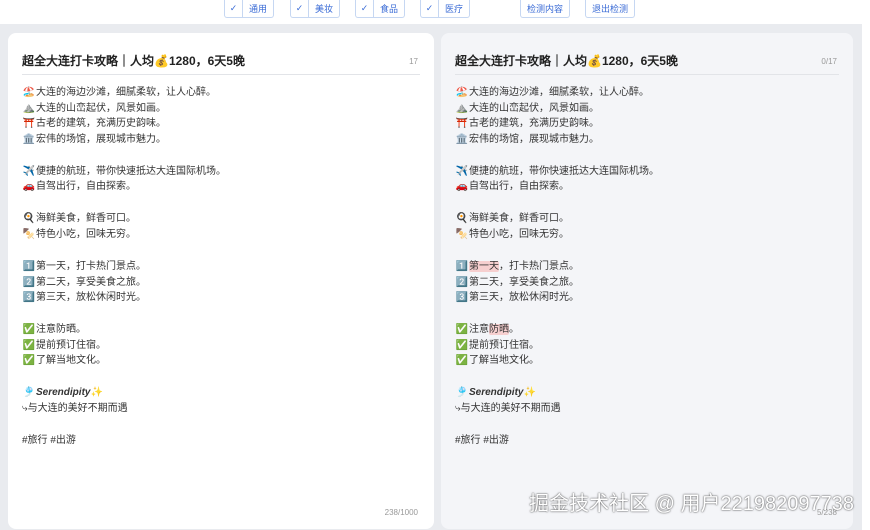  I want to click on checkbox-general: ✓ 通用, so click(249, 9).